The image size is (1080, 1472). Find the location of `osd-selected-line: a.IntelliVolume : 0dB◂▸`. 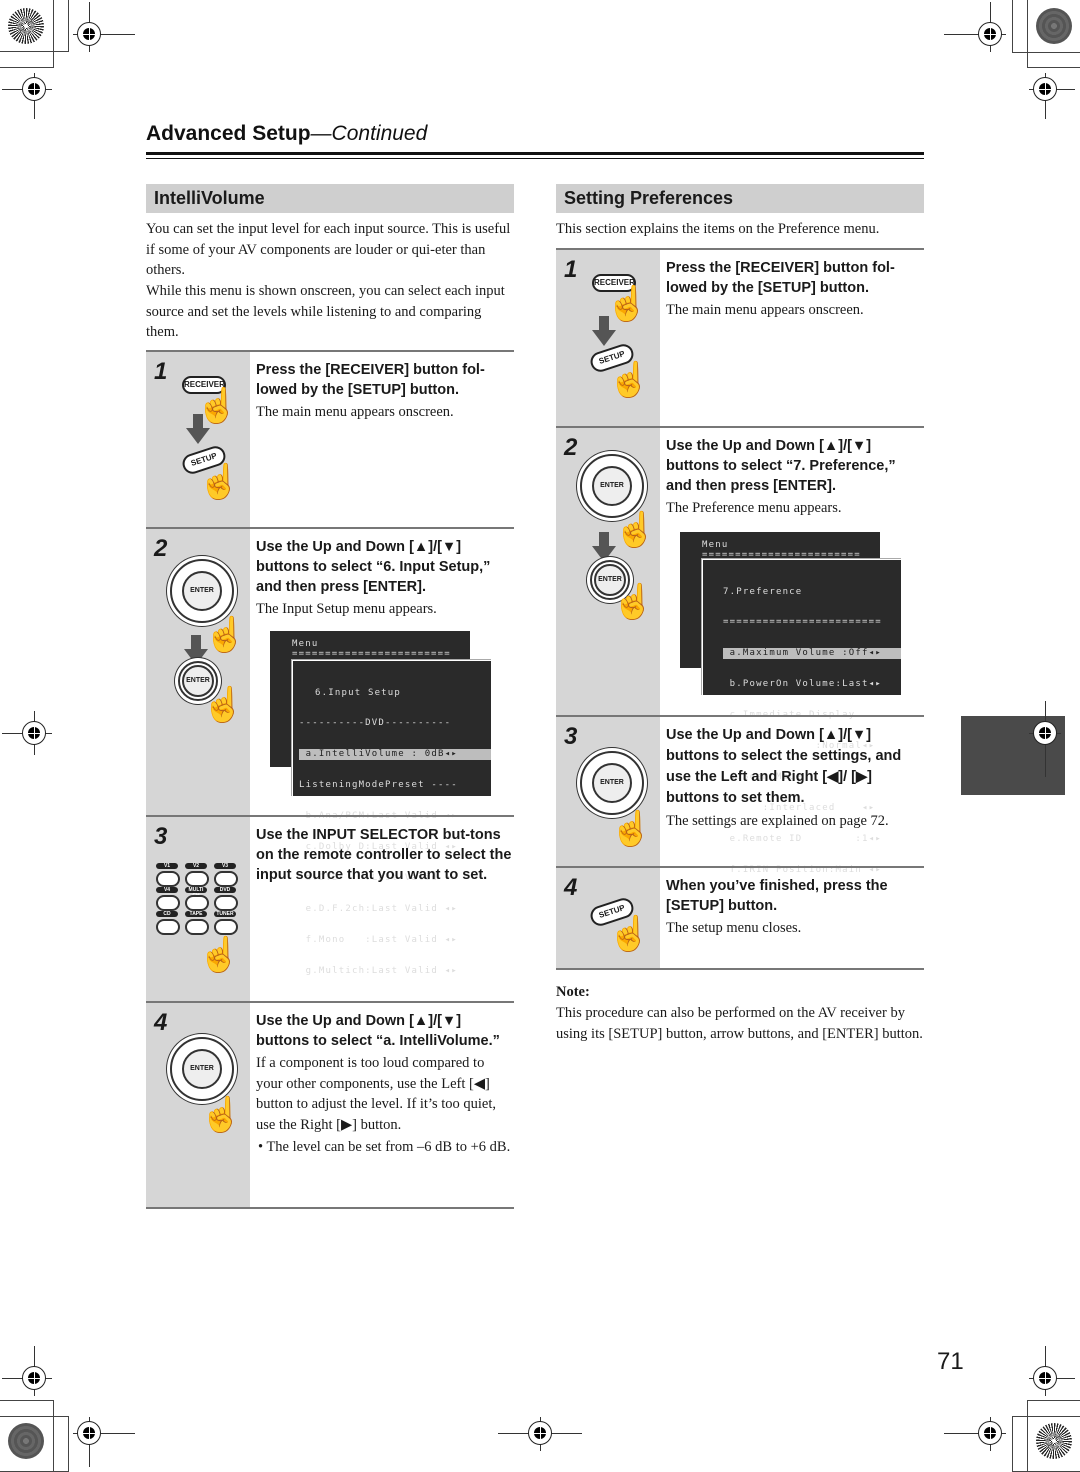

osd-selected-line: a.IntelliVolume : 0dB◂▸ is located at coordinates (395, 754).